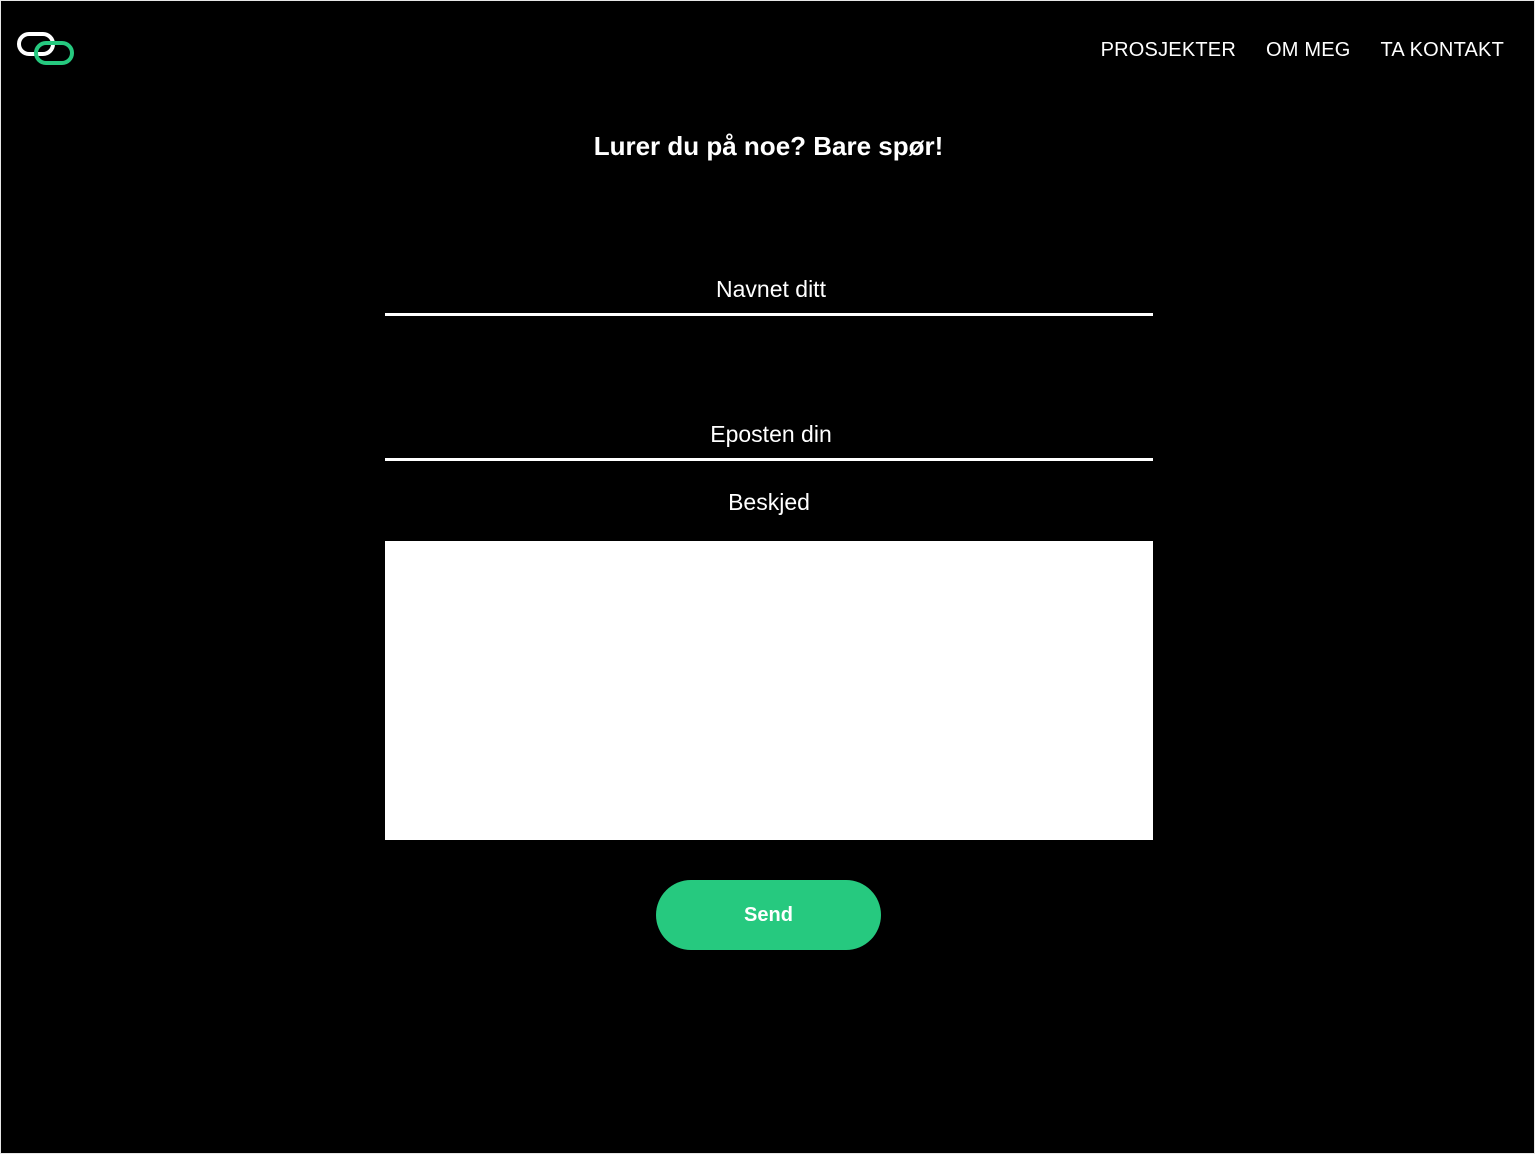 The image size is (1535, 1154). I want to click on nav-link-contact: TA KONTAKT, so click(1443, 50).